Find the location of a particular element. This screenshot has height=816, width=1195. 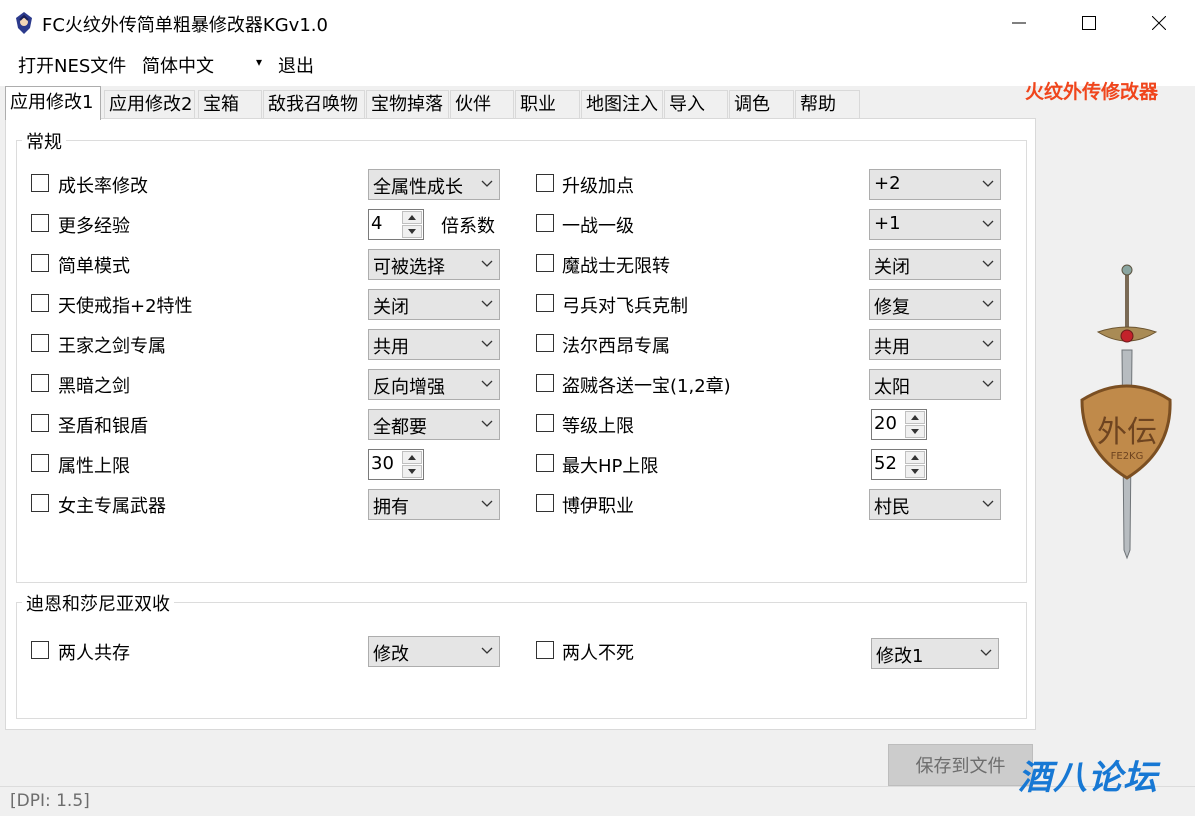

tab-10: 帮助 is located at coordinates (827, 104).